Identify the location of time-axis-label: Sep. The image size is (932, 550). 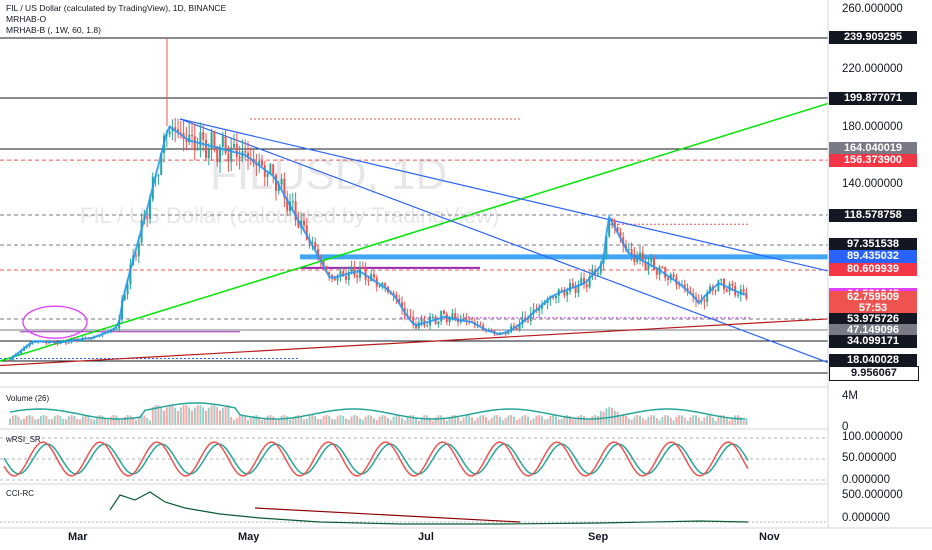
(598, 537).